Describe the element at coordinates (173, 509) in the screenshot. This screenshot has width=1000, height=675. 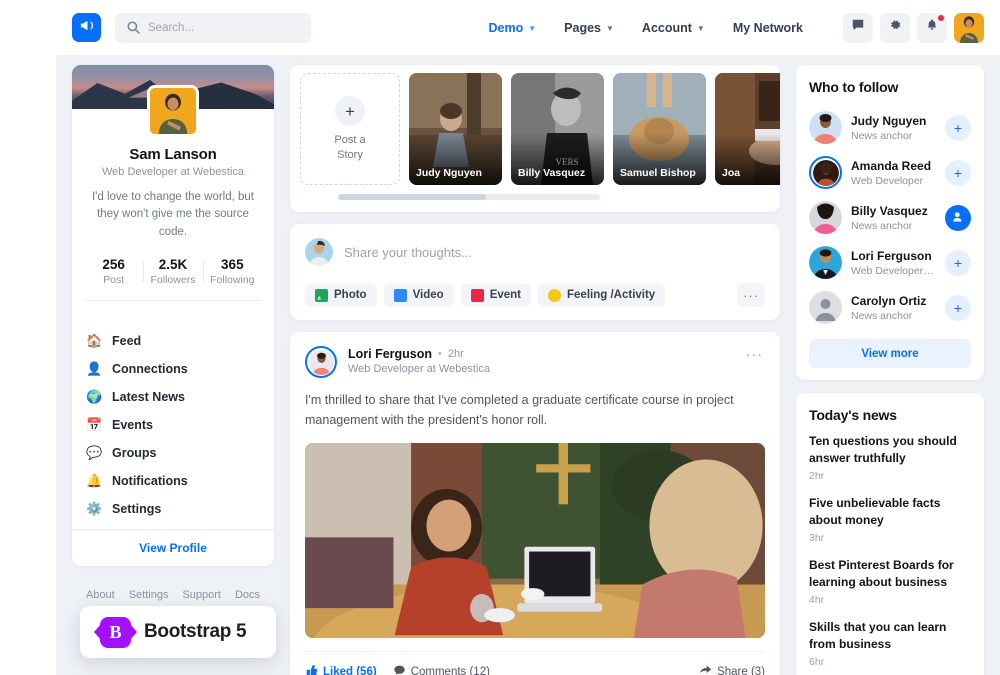
I see `sidebar-item-settings: ⚙️ Settings` at that location.